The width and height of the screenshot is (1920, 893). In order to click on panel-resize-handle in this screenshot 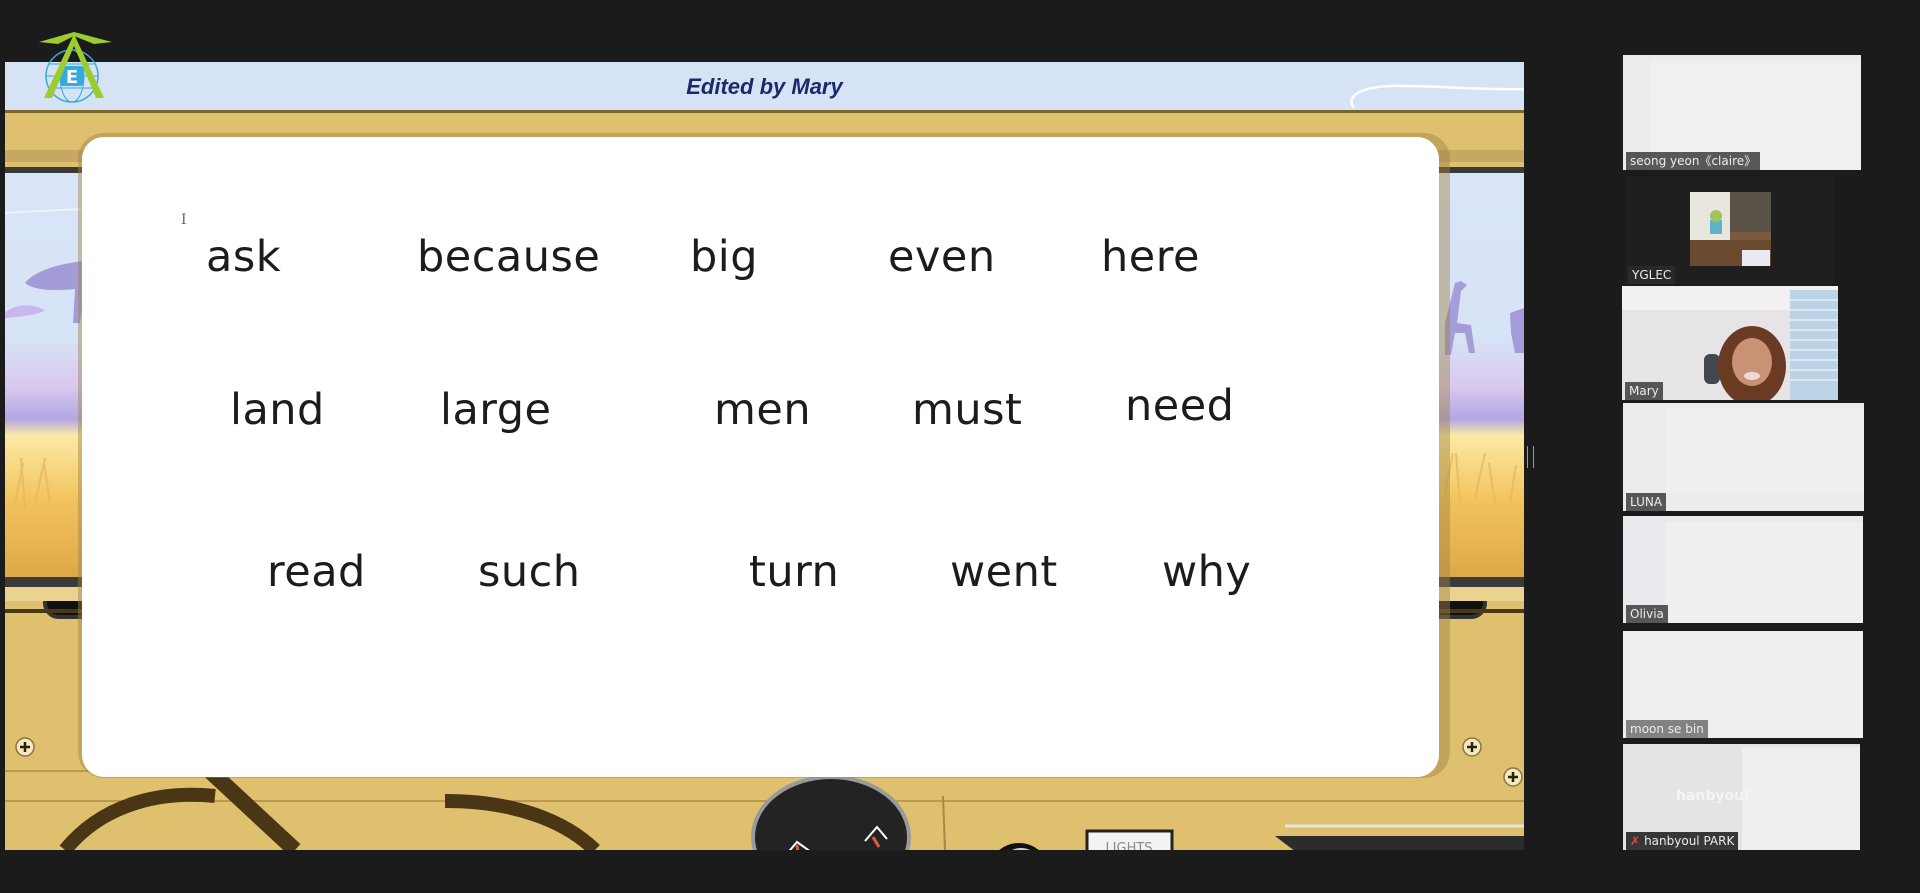, I will do `click(1530, 457)`.